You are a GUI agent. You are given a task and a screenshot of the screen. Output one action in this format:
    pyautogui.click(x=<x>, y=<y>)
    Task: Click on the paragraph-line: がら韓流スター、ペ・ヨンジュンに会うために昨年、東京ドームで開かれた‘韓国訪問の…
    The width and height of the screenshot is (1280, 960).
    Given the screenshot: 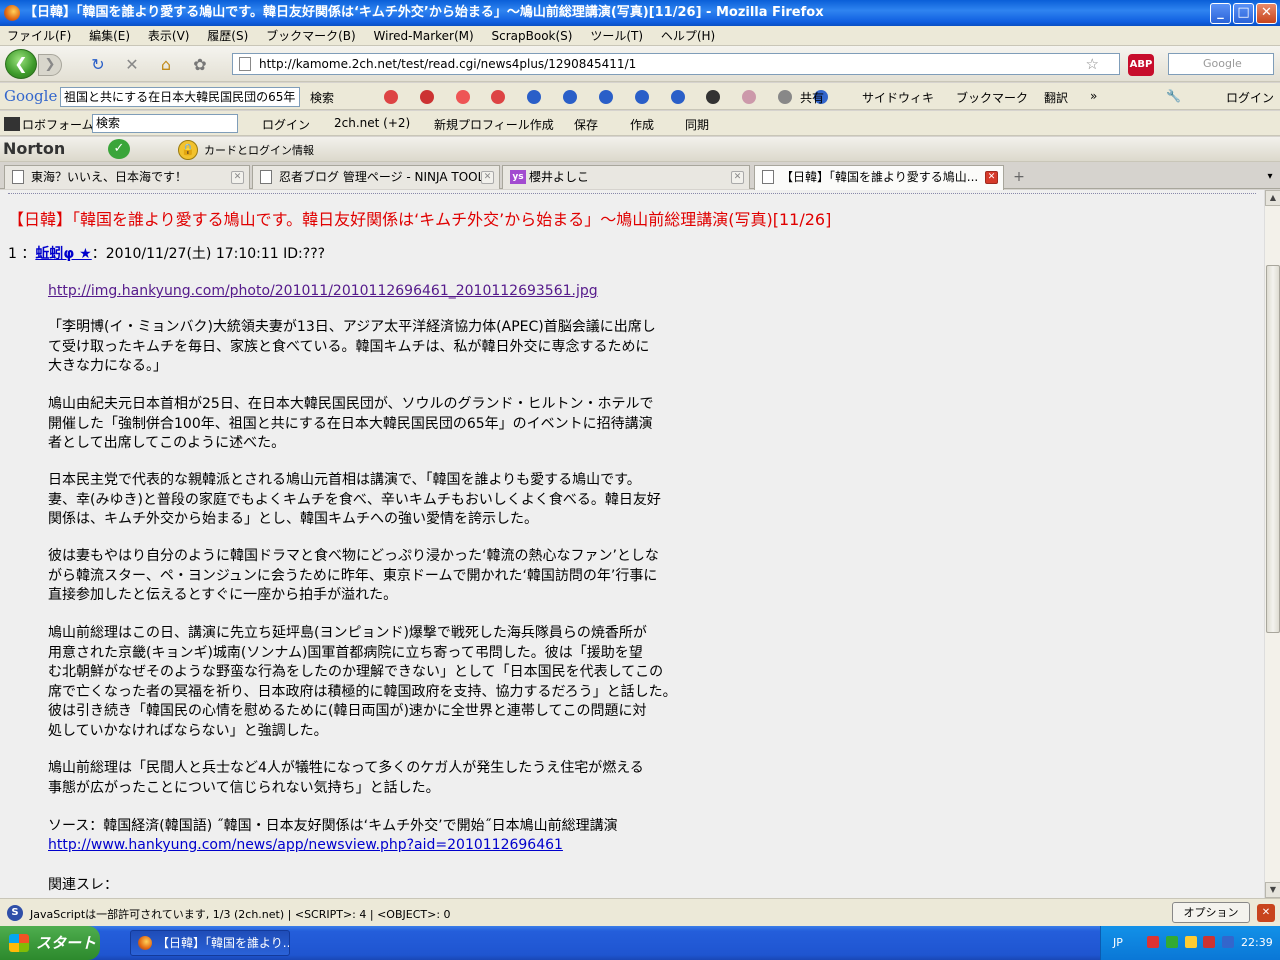 What is the action you would take?
    pyautogui.click(x=353, y=575)
    